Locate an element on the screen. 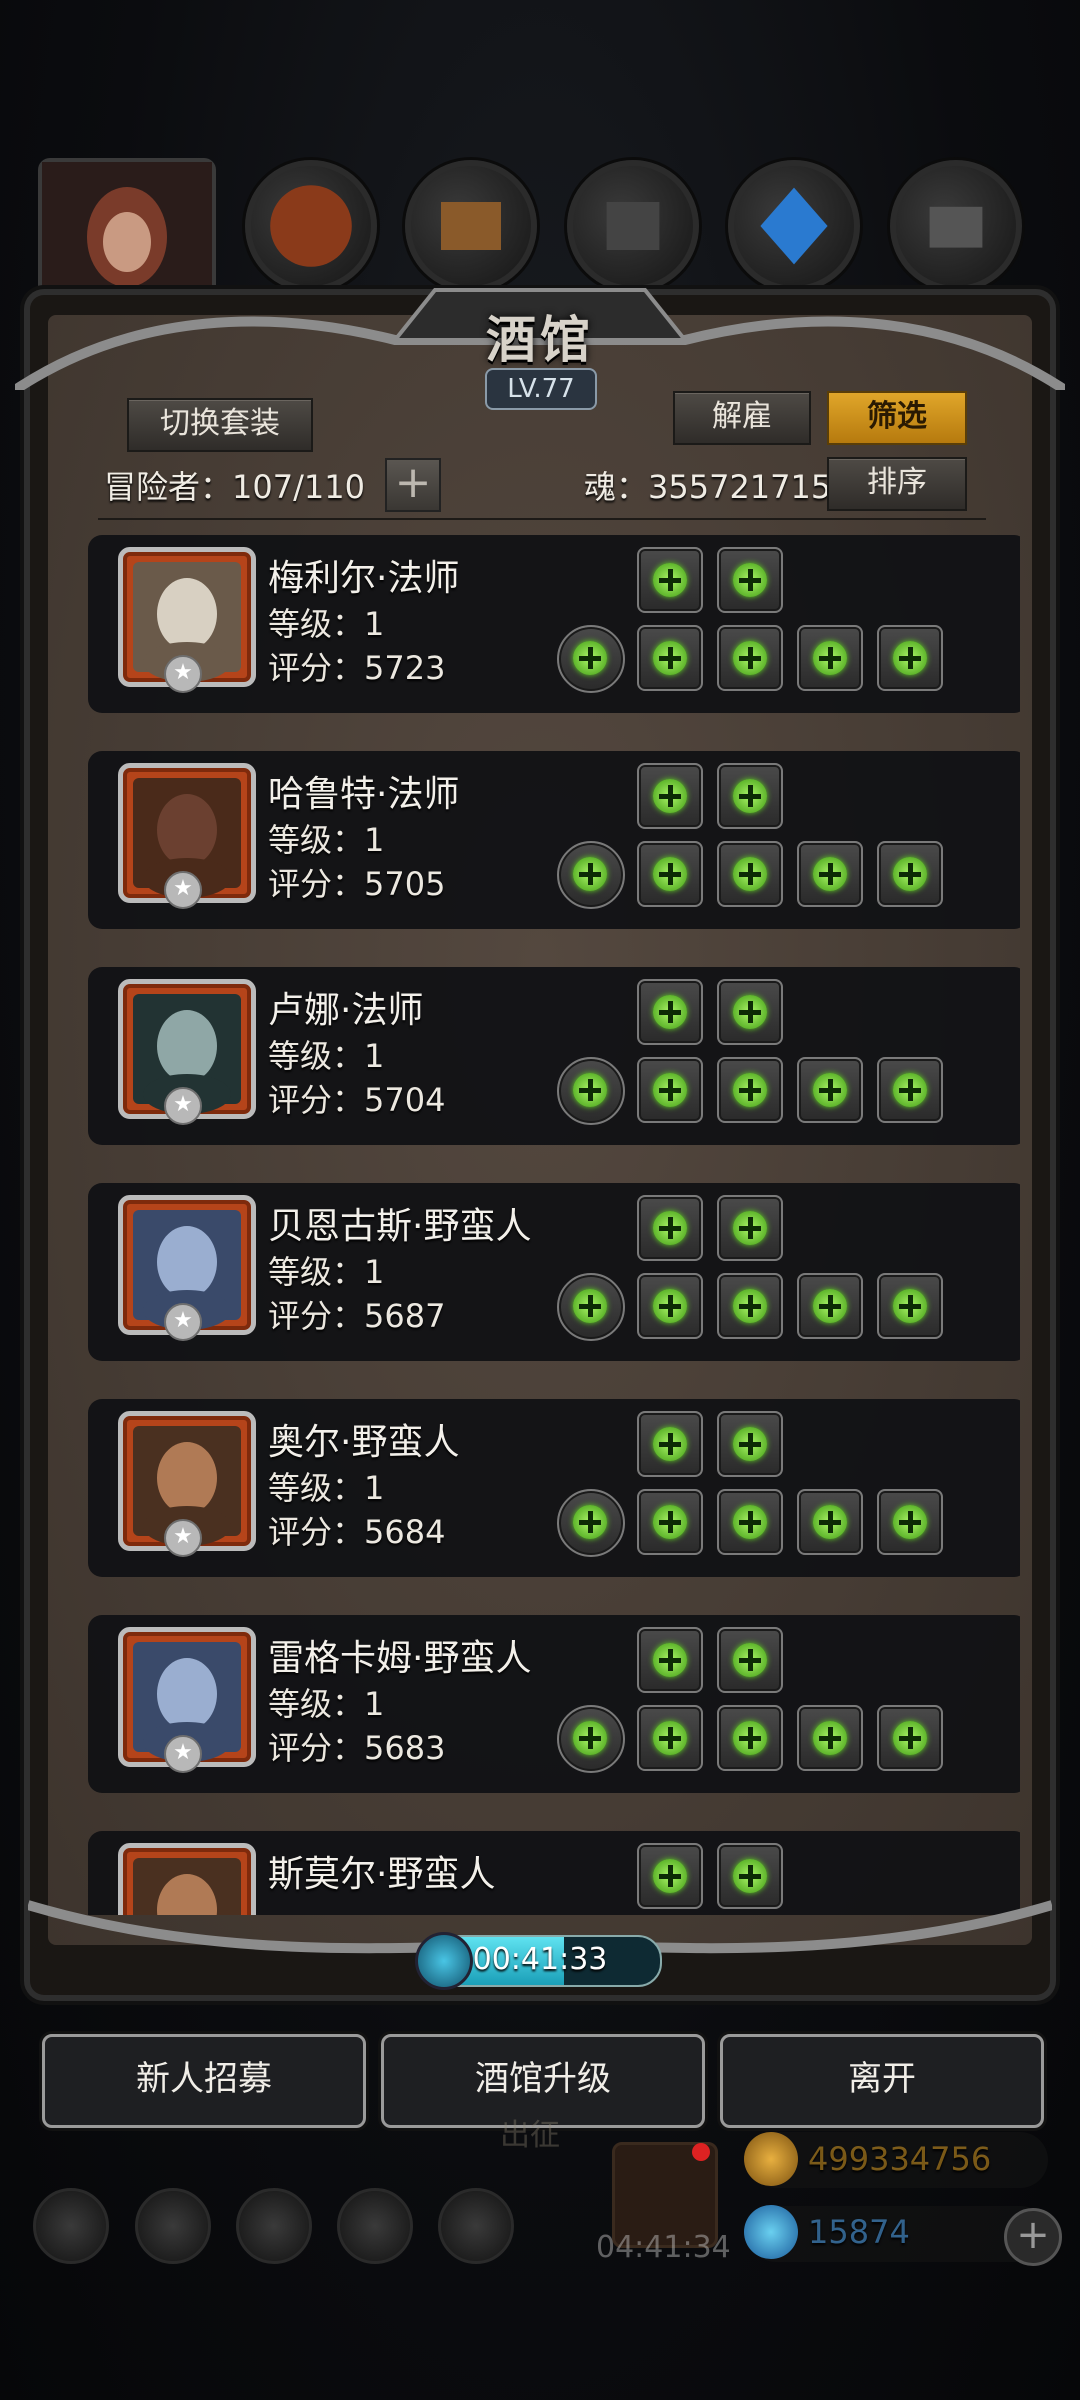 The height and width of the screenshot is (2400, 1080). hero-card: ★ 梅利尔·法师 等级：1 评分：5723 is located at coordinates (554, 624).